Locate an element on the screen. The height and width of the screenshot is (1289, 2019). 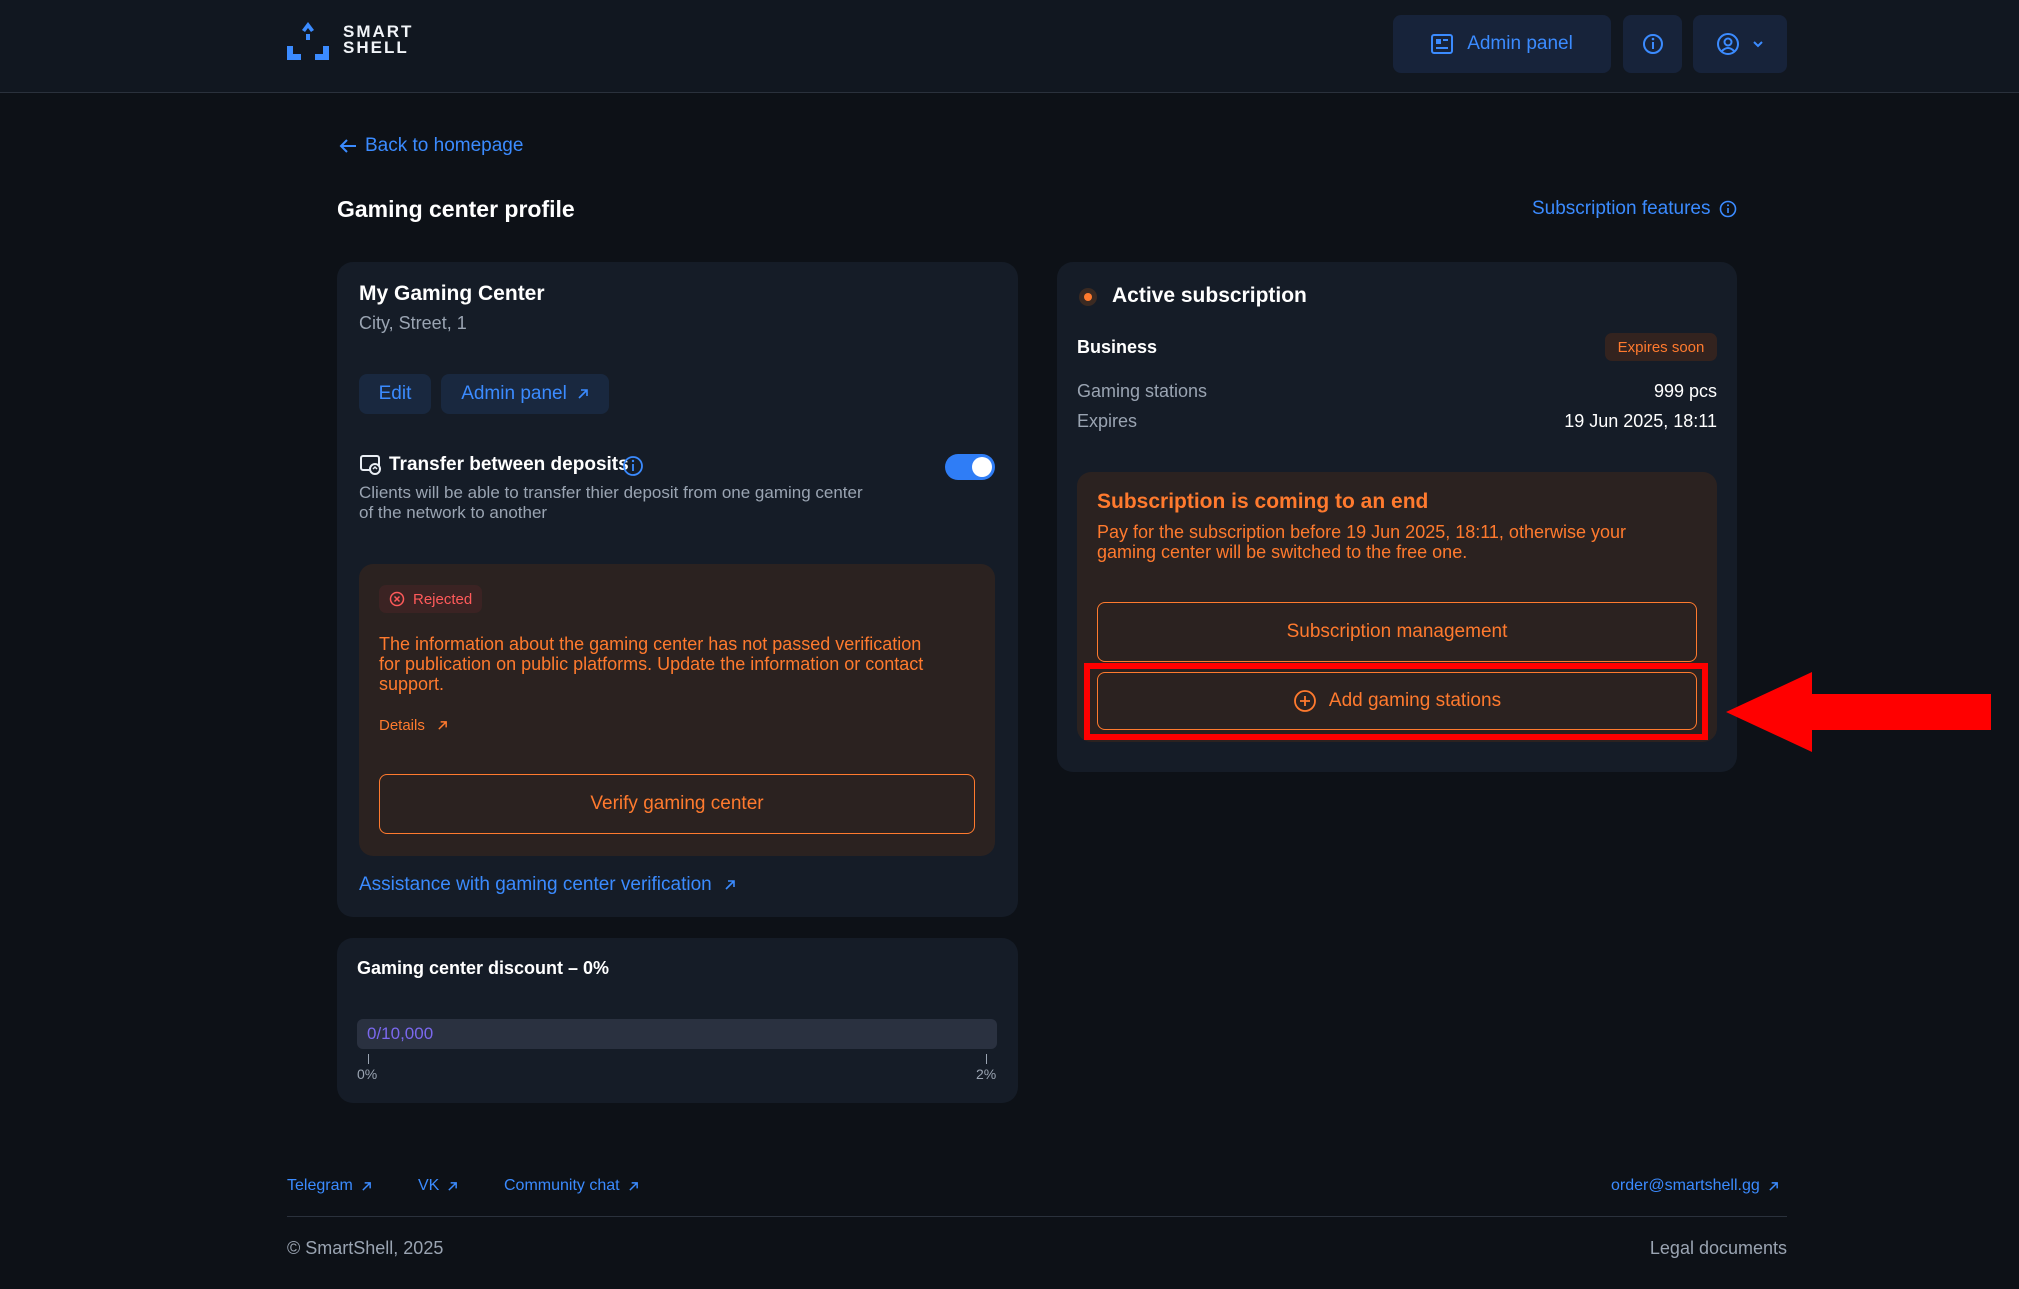
scale-tick-max is located at coordinates (986, 1059).